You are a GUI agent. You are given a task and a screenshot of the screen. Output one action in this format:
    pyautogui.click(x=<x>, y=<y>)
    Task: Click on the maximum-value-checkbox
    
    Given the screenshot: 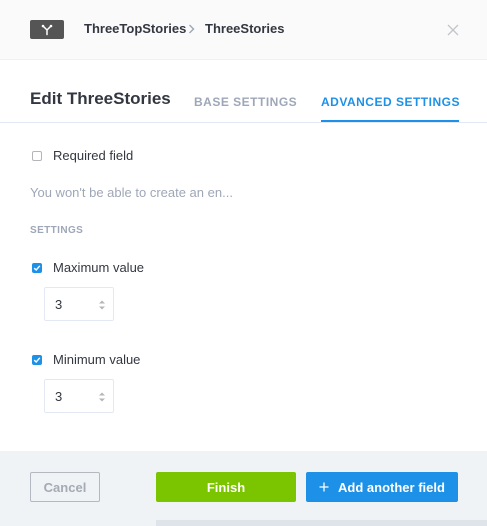 What is the action you would take?
    pyautogui.click(x=37, y=268)
    